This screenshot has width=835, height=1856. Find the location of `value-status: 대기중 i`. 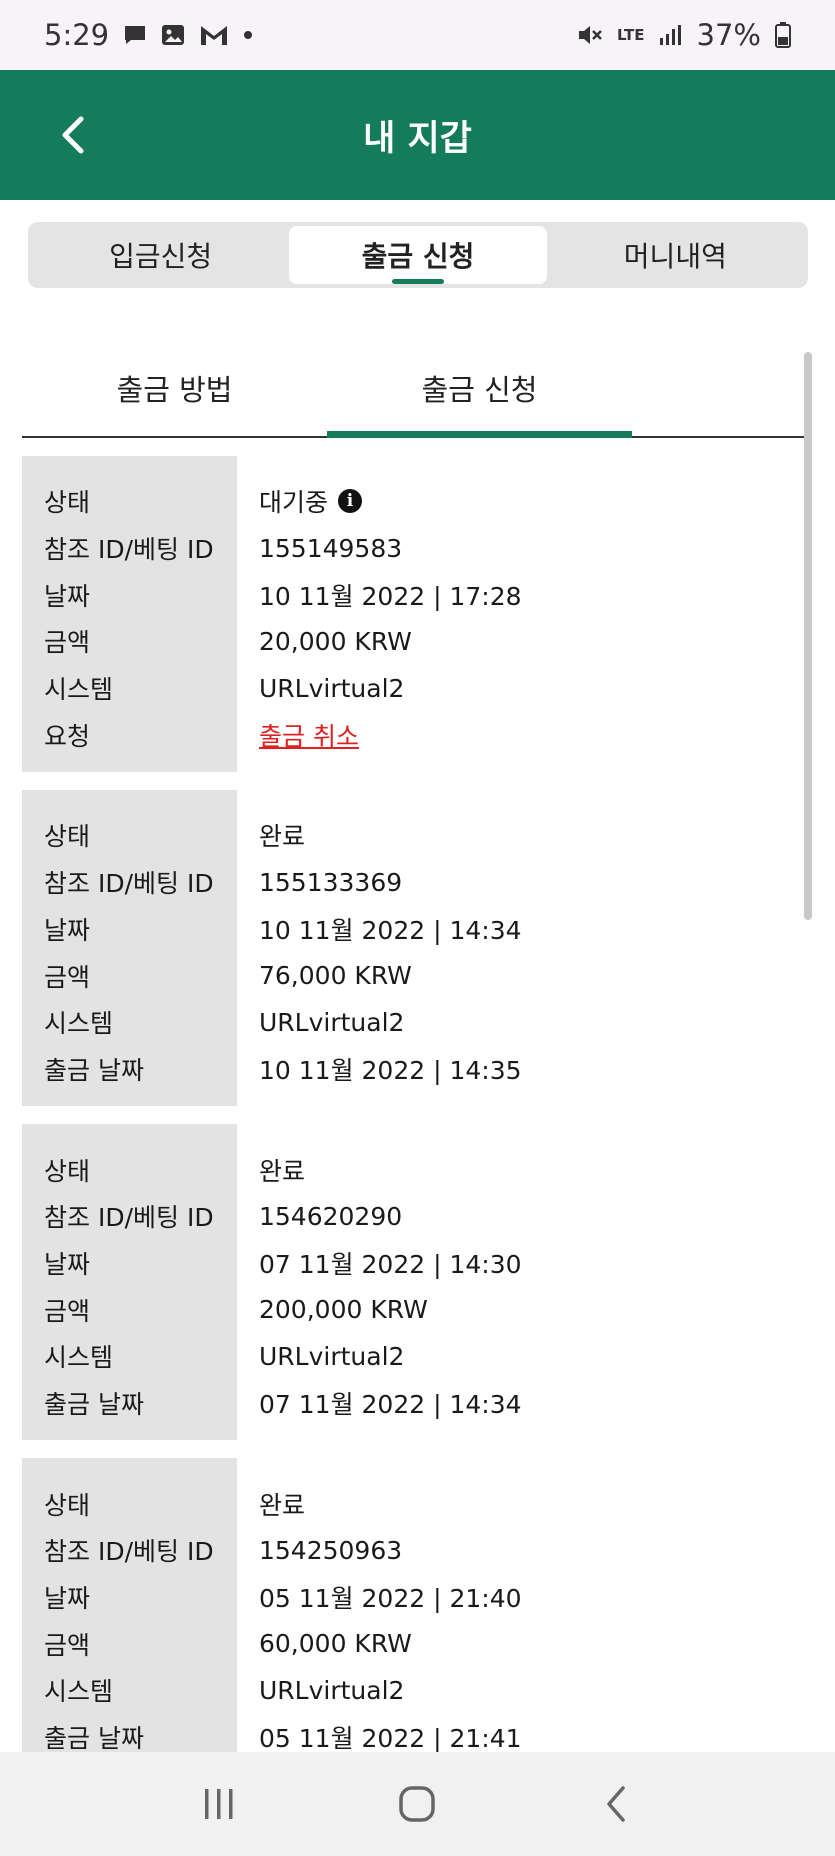

value-status: 대기중 i is located at coordinates (535, 501).